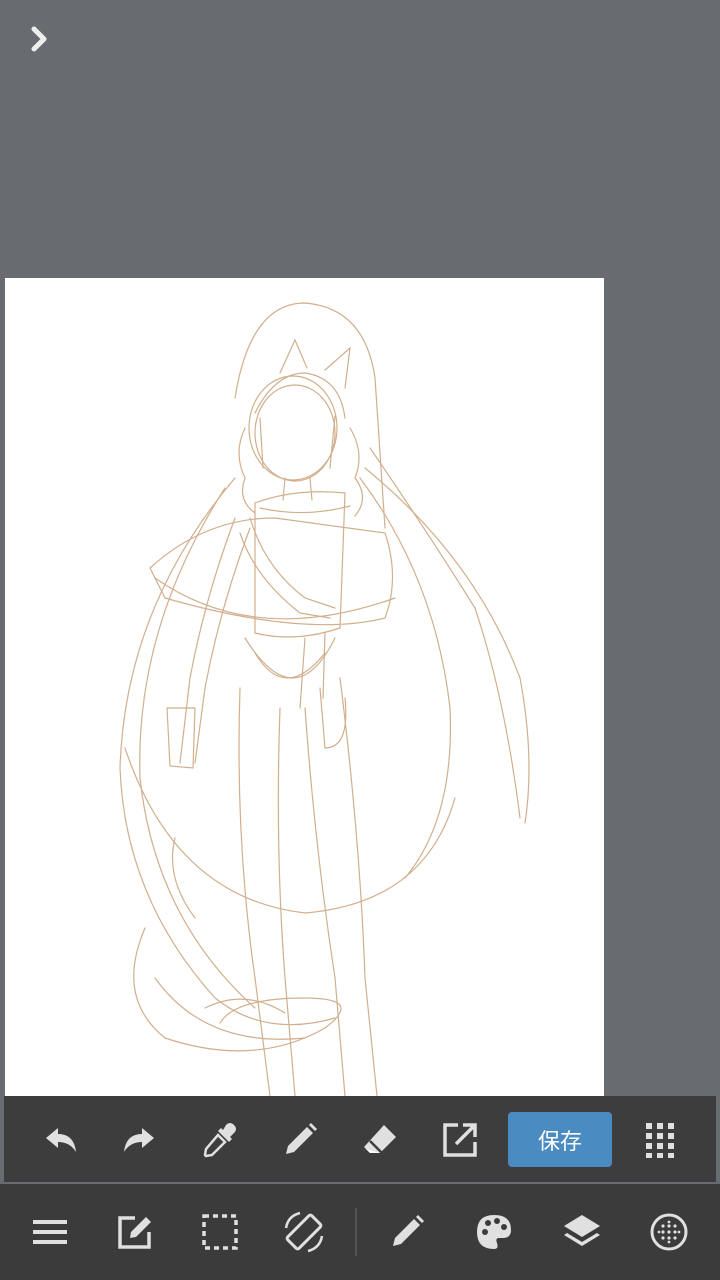  I want to click on material-icon, so click(669, 1232).